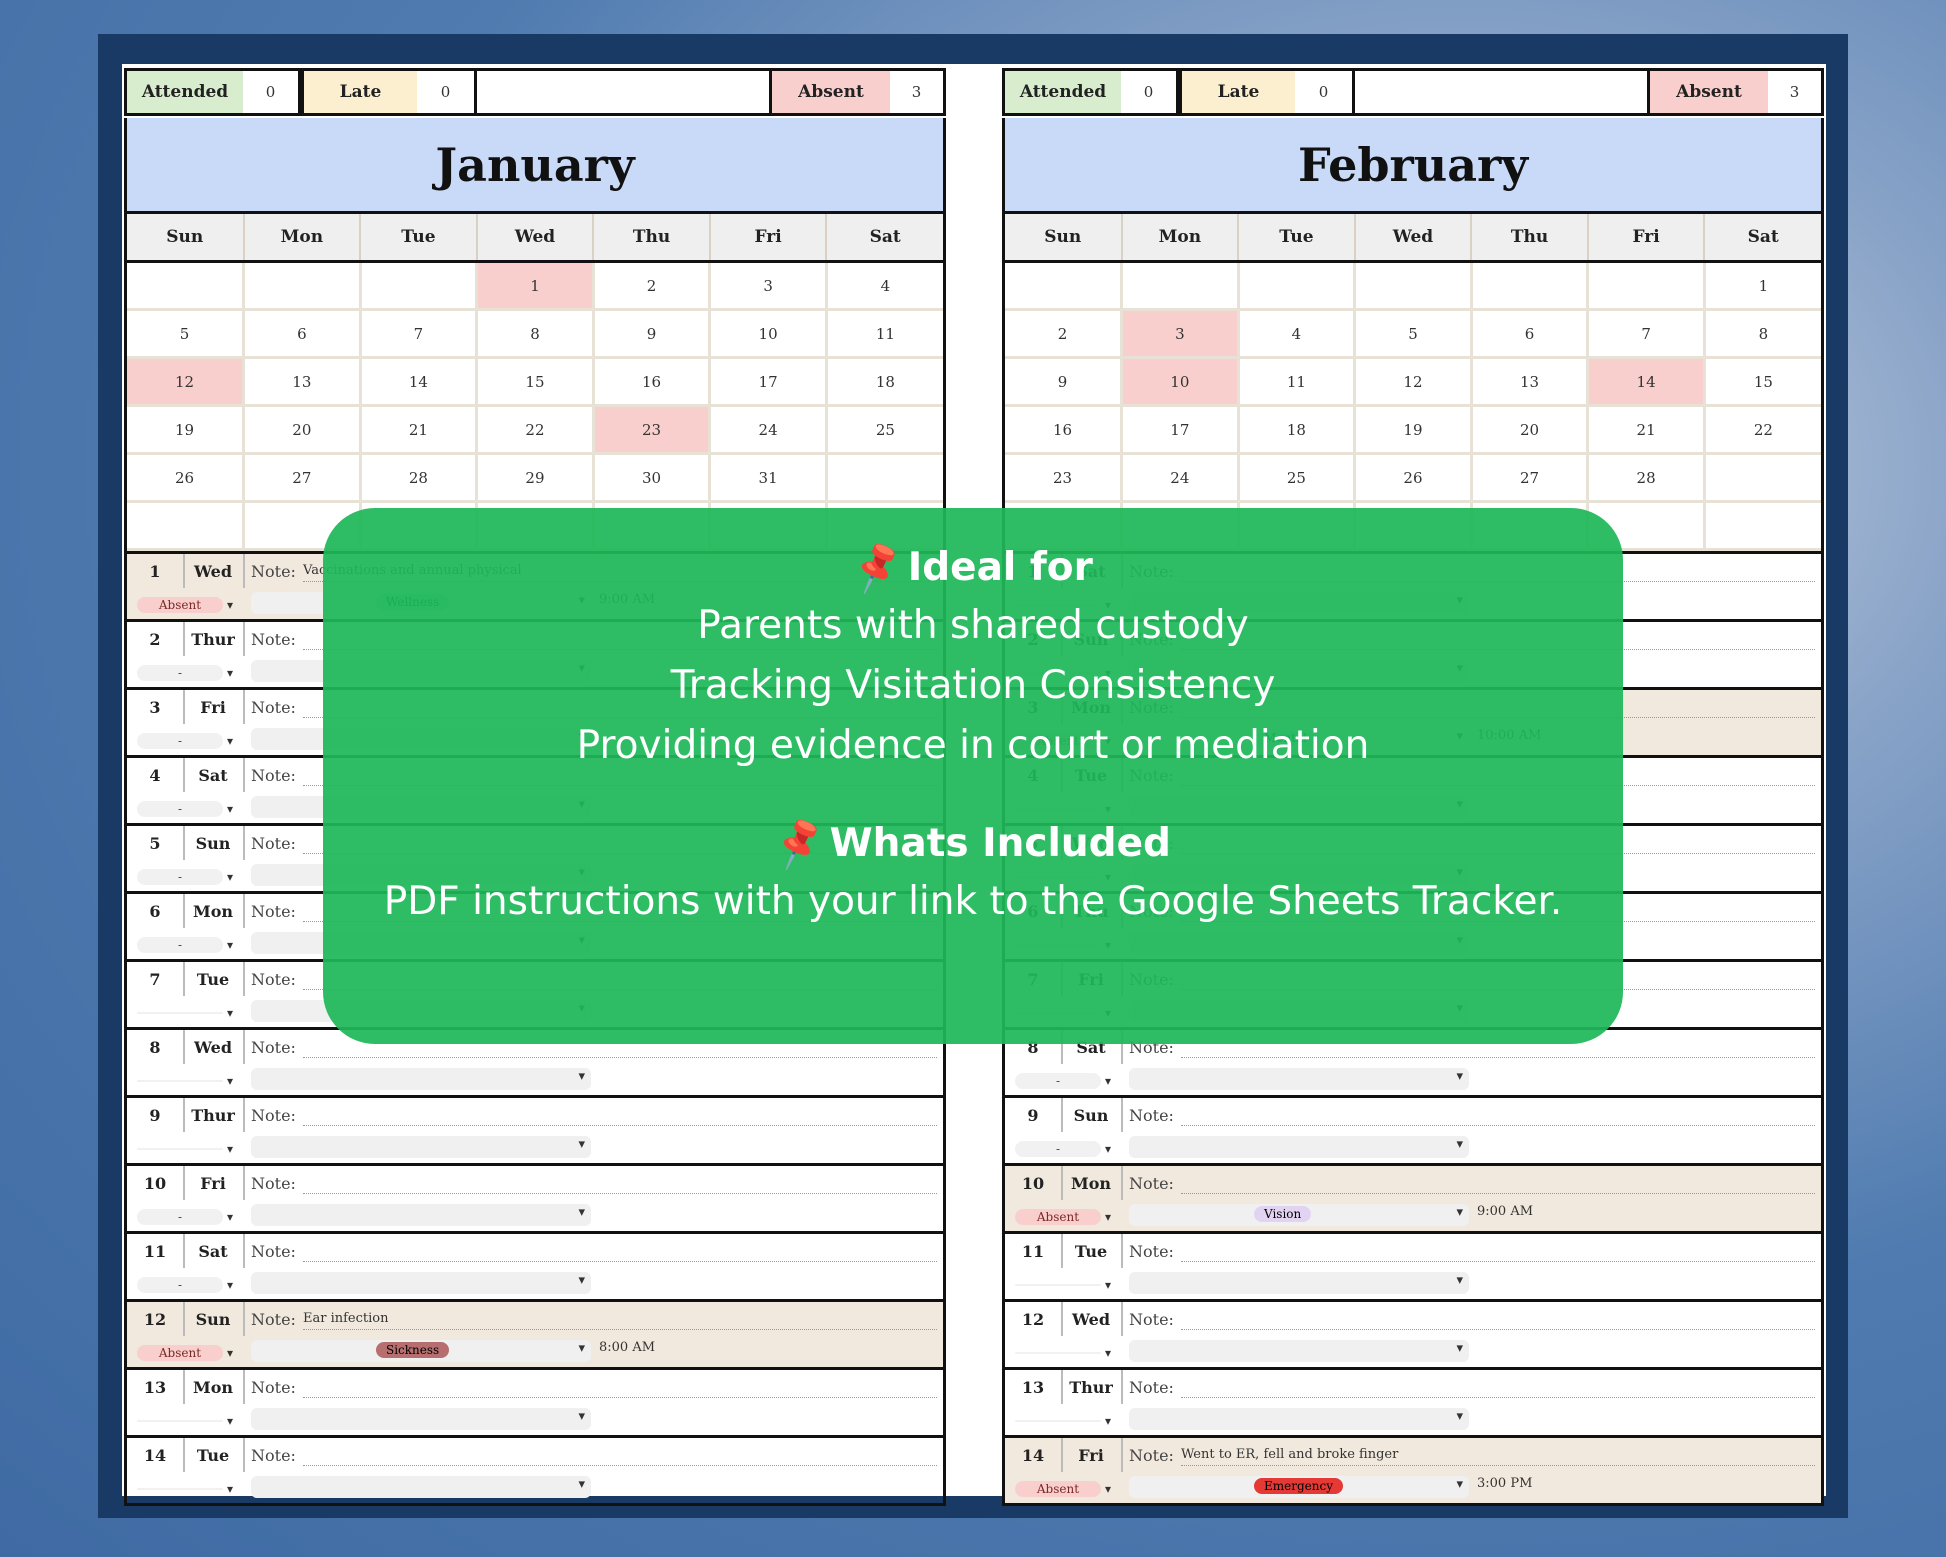 The image size is (1946, 1557). What do you see at coordinates (1471, 1455) in the screenshot?
I see `note-field: Note: Went to ER, fell and broke finger` at bounding box center [1471, 1455].